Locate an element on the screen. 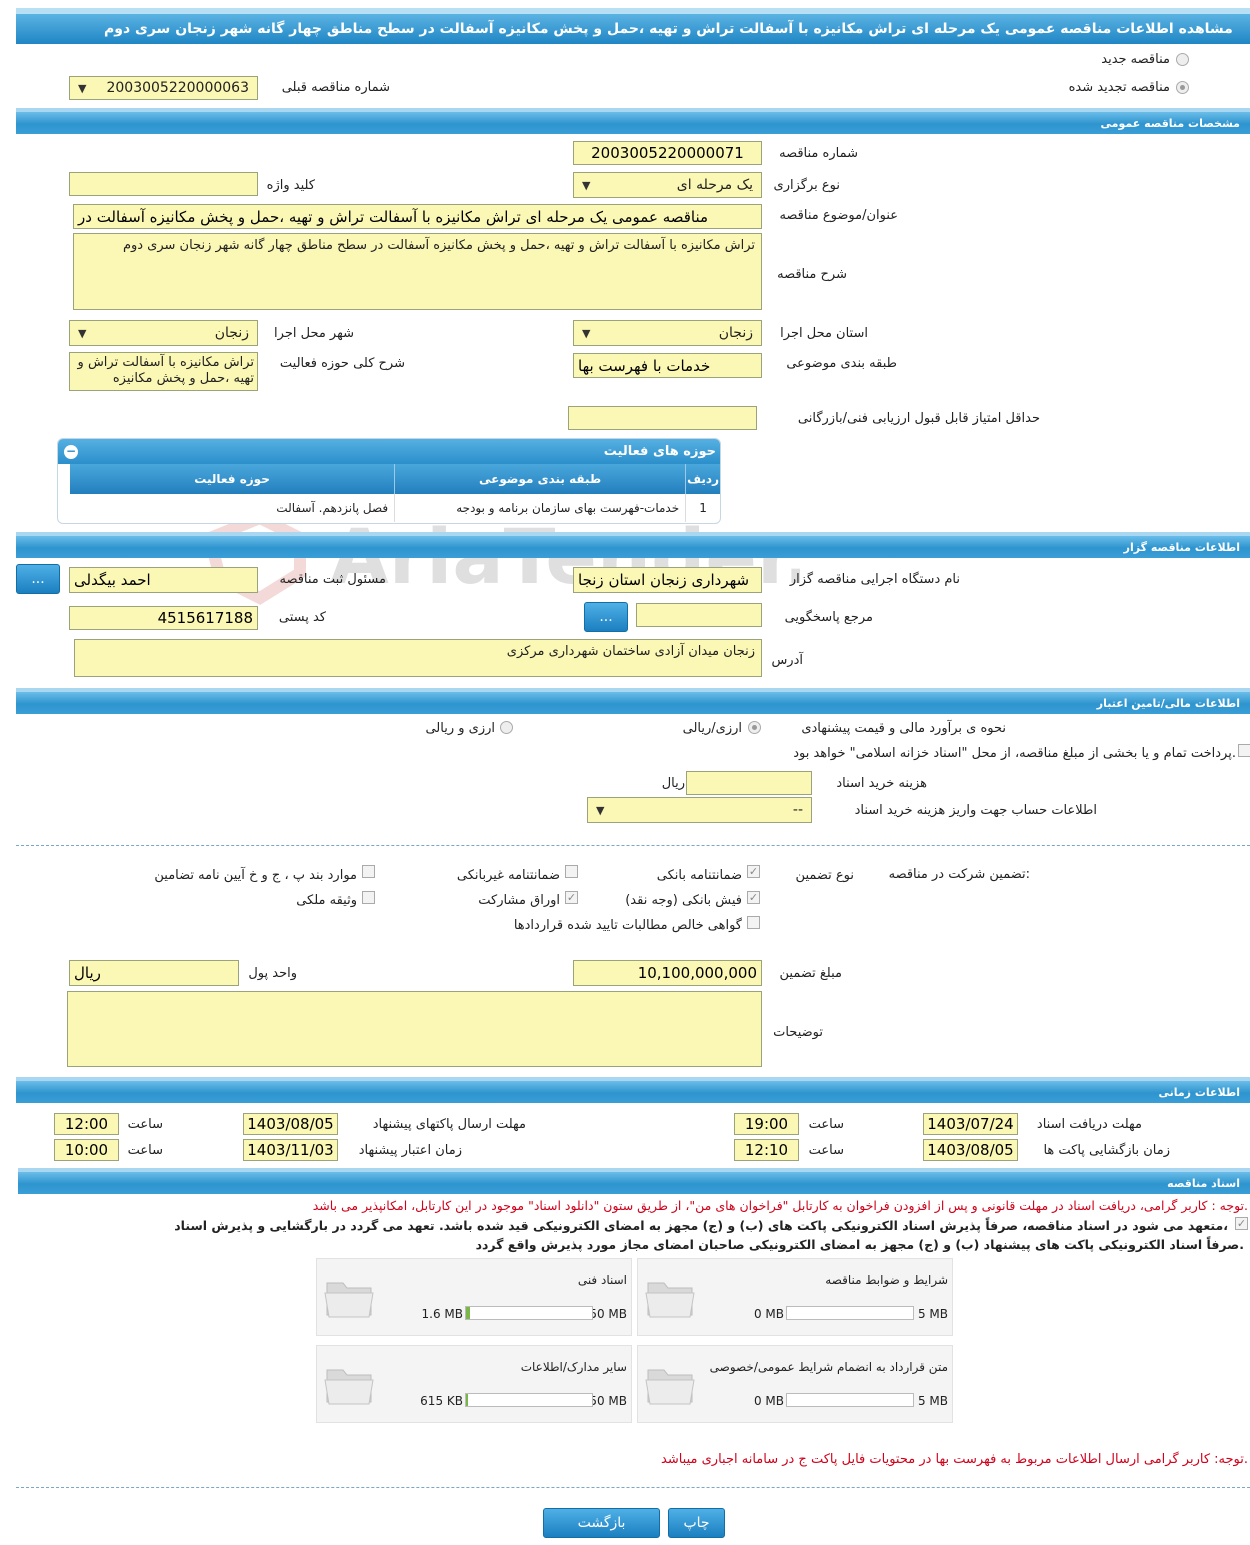 The width and height of the screenshot is (1250, 1545). receive-label: مهلت دریافت اسناد is located at coordinates (1089, 1124).